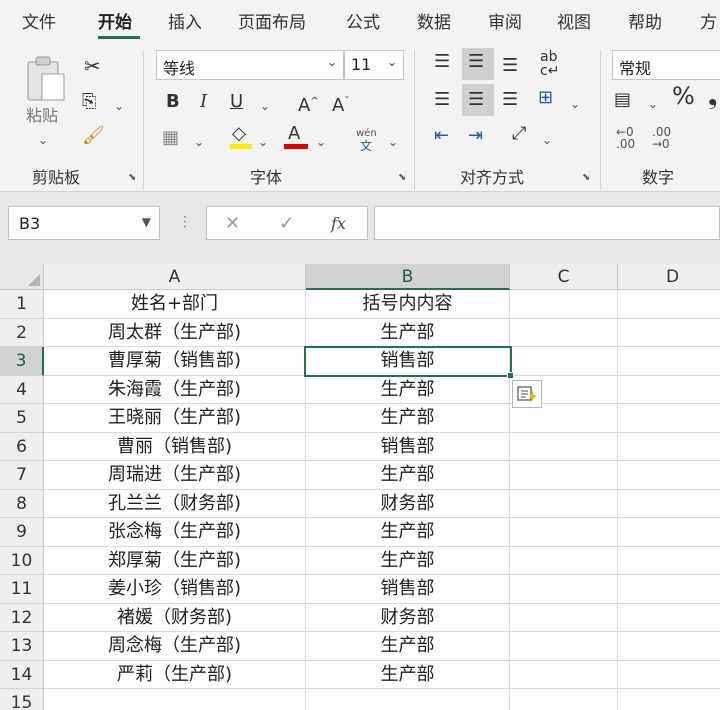 The image size is (720, 710). What do you see at coordinates (175, 389) in the screenshot?
I see `cell-a-4: 朱海霞（生产部)` at bounding box center [175, 389].